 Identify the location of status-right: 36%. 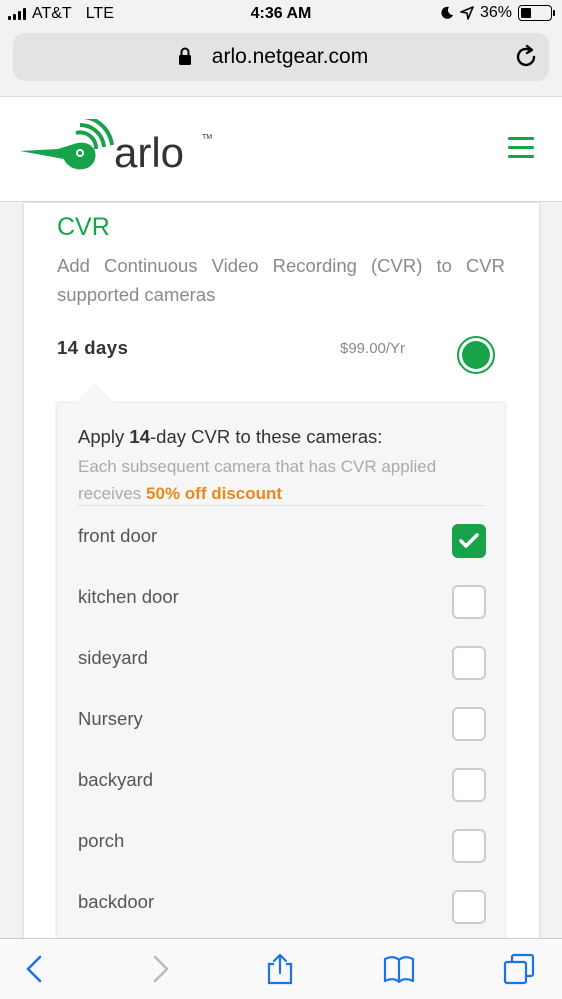
(497, 13).